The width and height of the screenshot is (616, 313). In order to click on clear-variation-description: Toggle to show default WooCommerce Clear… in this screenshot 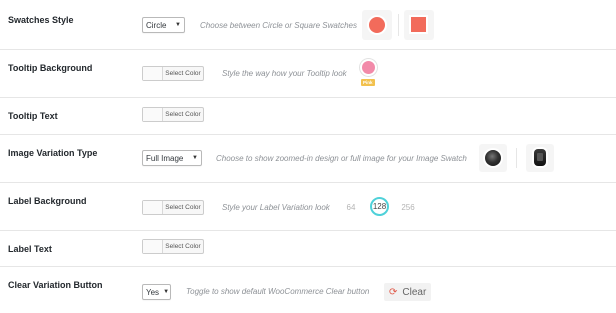, I will do `click(278, 291)`.